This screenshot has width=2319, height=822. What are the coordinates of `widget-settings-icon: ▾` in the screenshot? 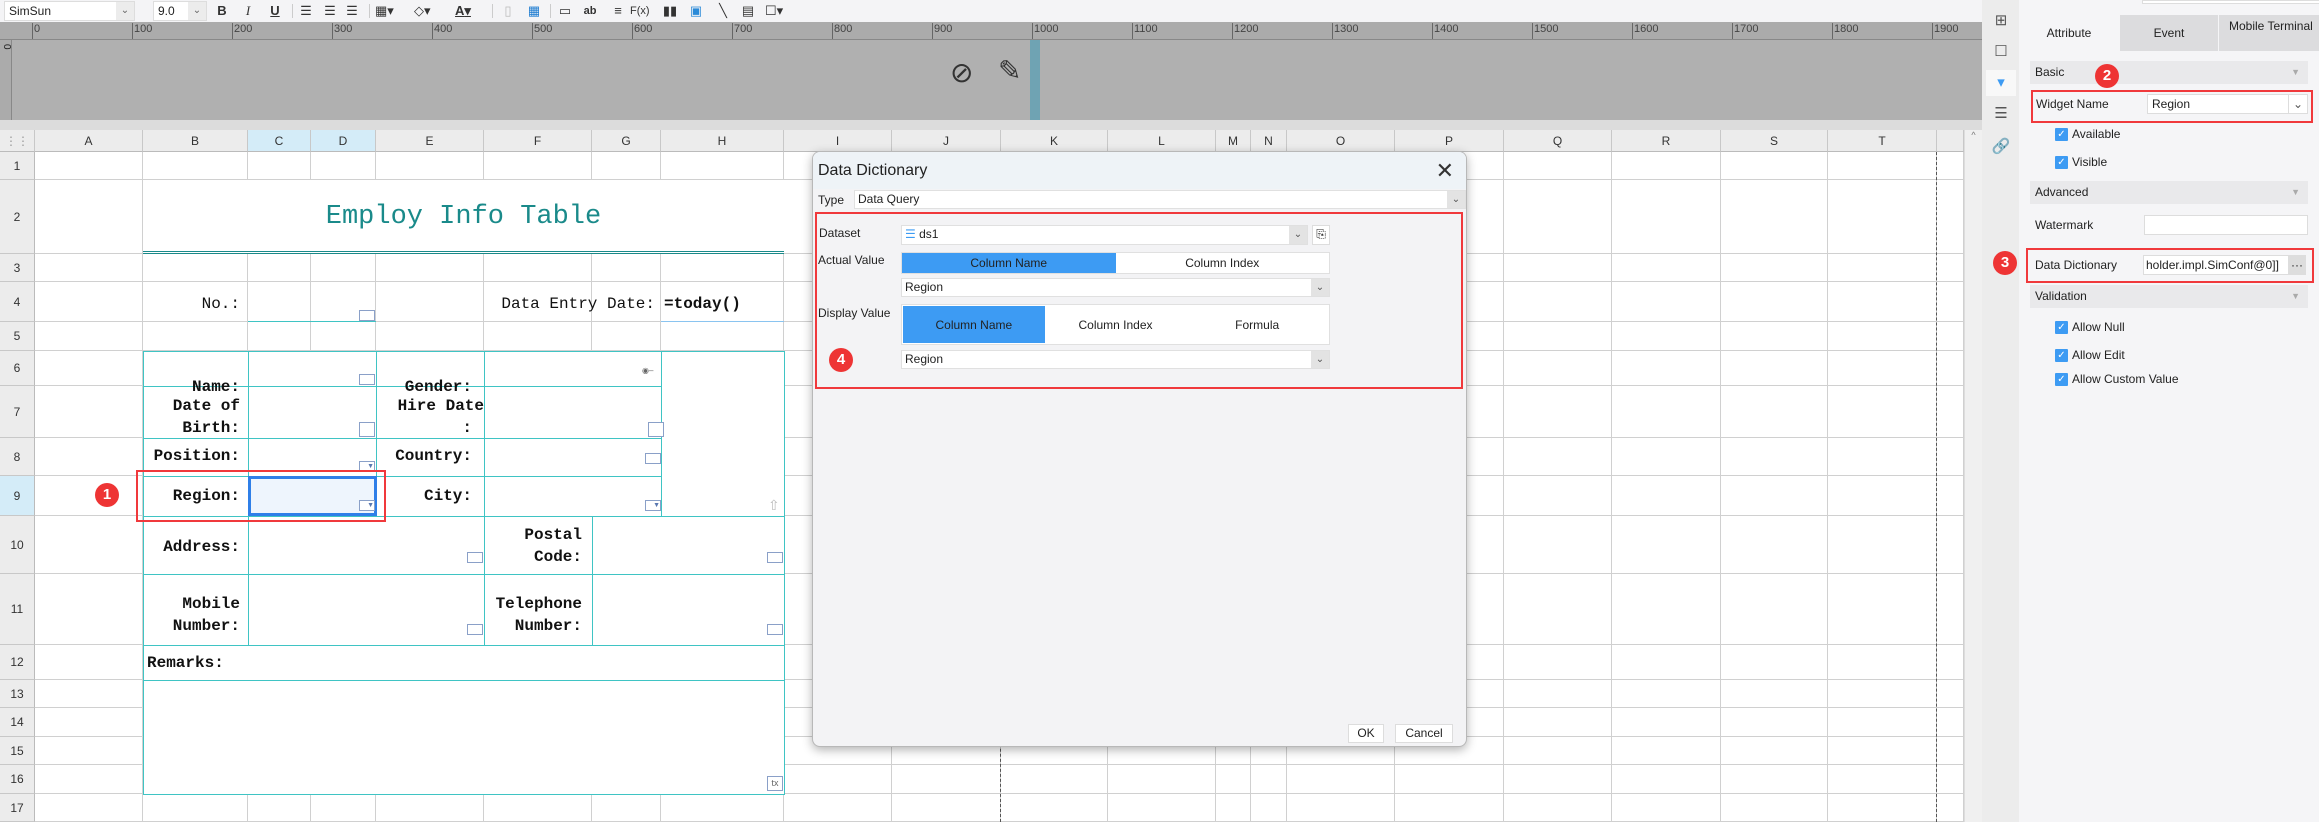 It's located at (2001, 83).